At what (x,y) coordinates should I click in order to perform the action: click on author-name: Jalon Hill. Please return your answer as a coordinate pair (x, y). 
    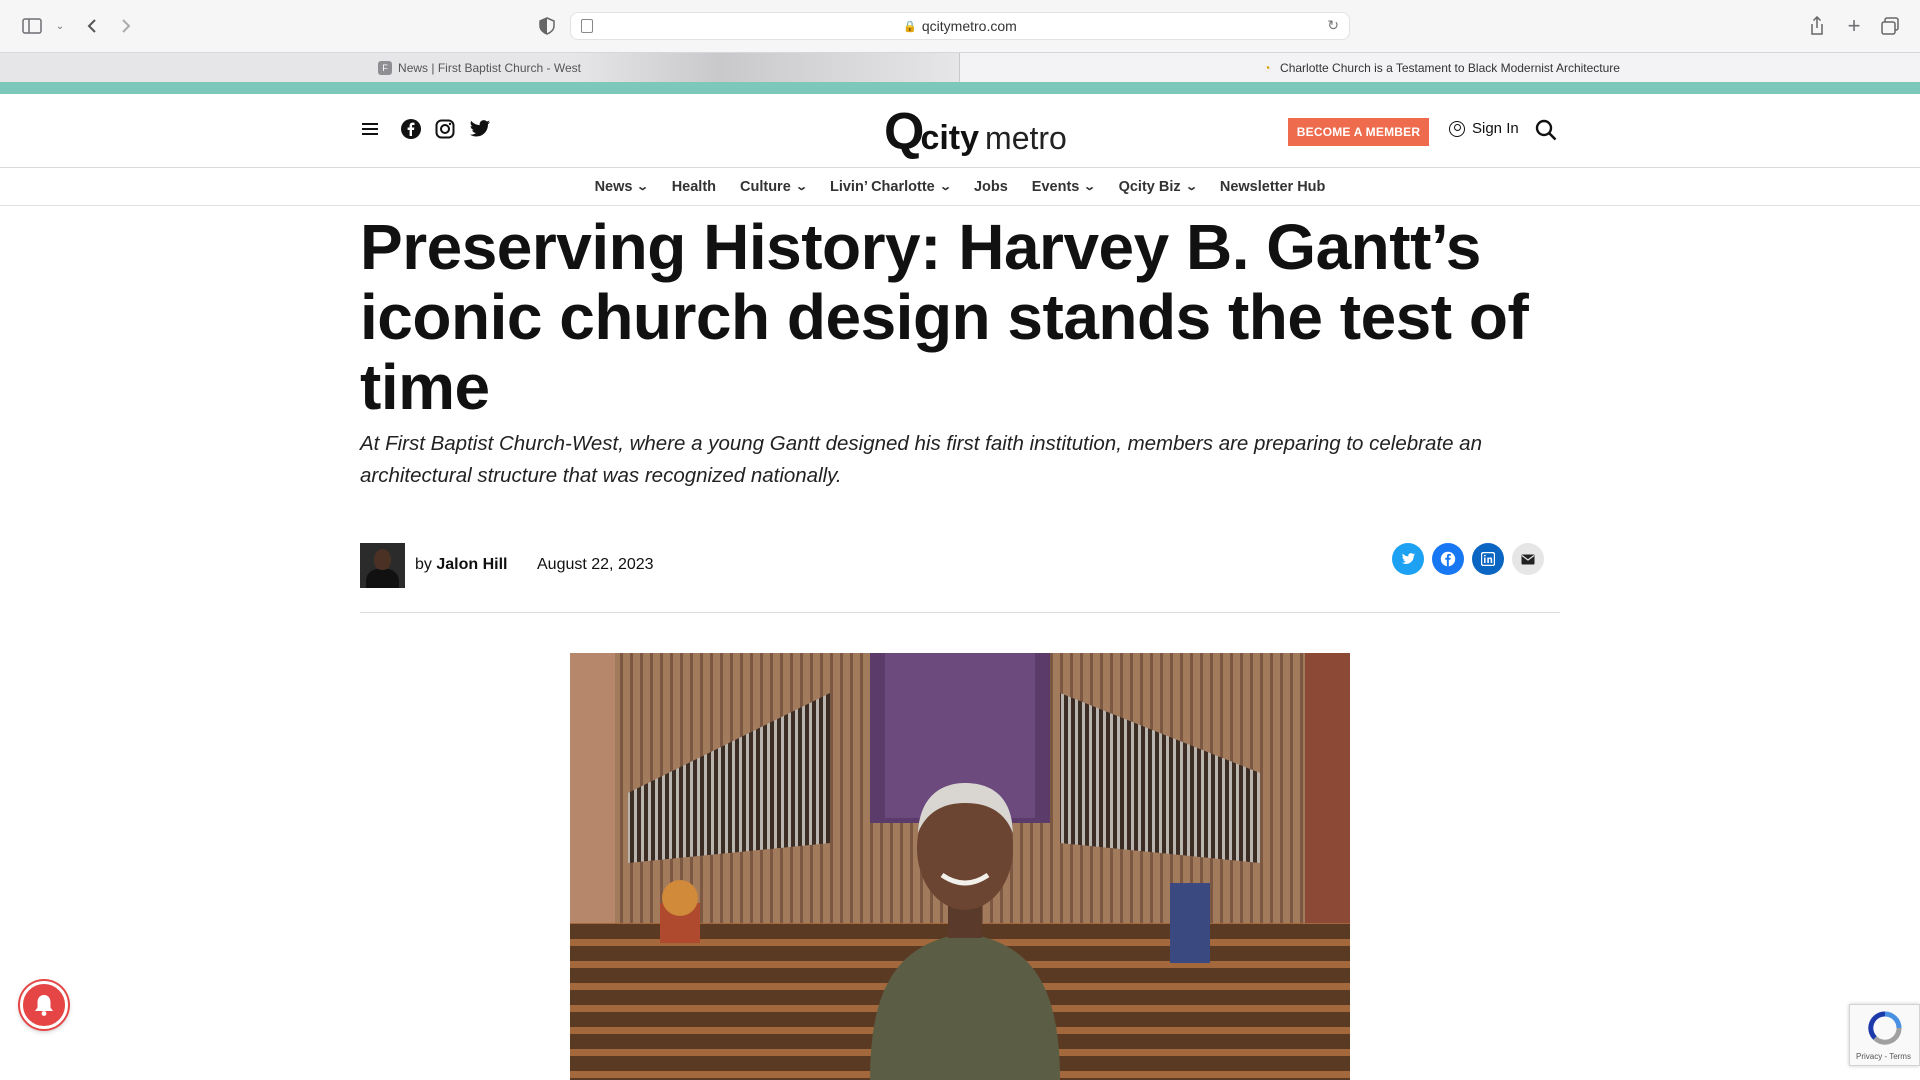
    Looking at the image, I should click on (471, 564).